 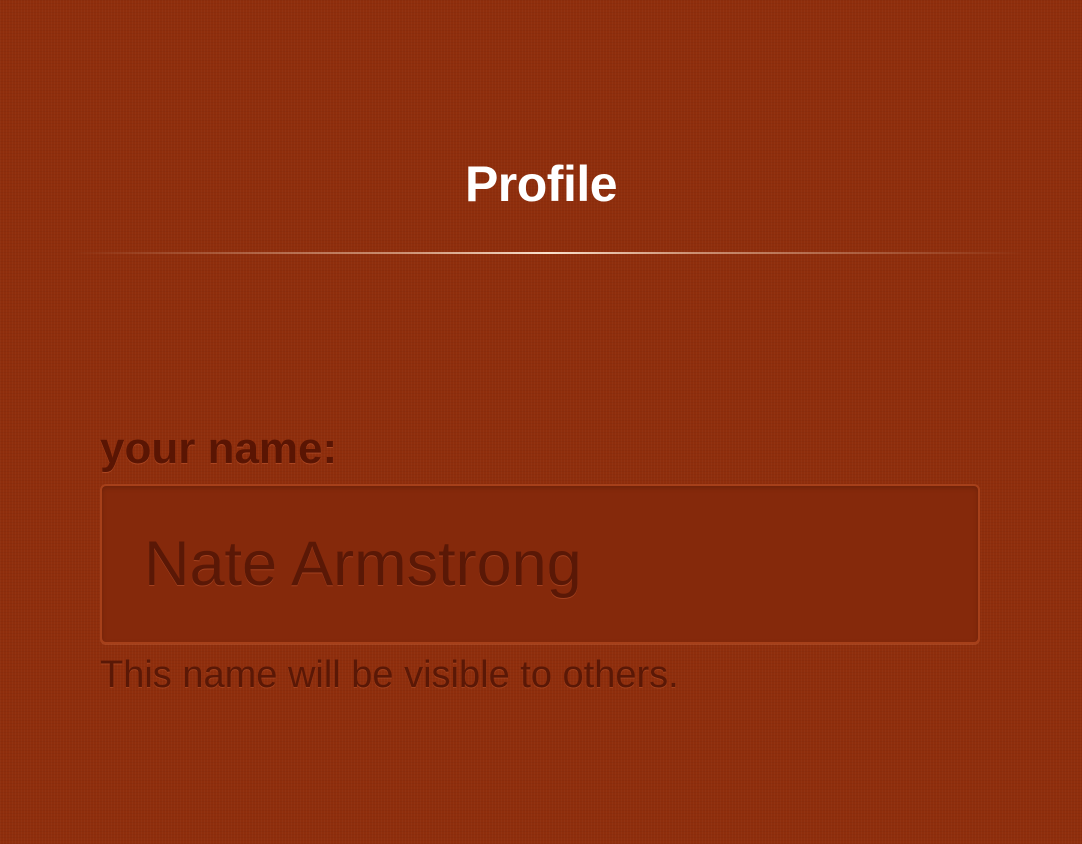 I want to click on name-help-text: This name will be visible to others., so click(x=389, y=675).